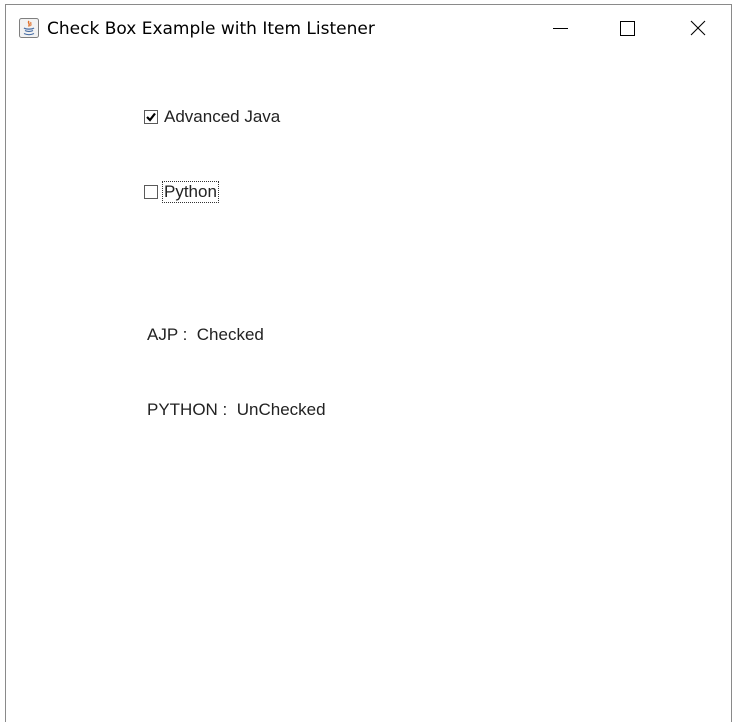  I want to click on checkbox-label: Python, so click(190, 192).